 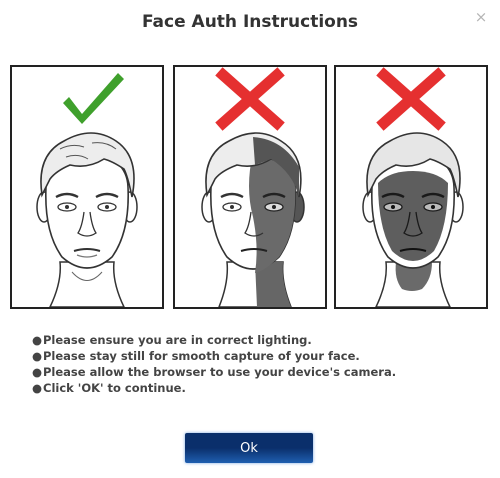 What do you see at coordinates (250, 22) in the screenshot?
I see `dialog-title: Face Auth Instructions` at bounding box center [250, 22].